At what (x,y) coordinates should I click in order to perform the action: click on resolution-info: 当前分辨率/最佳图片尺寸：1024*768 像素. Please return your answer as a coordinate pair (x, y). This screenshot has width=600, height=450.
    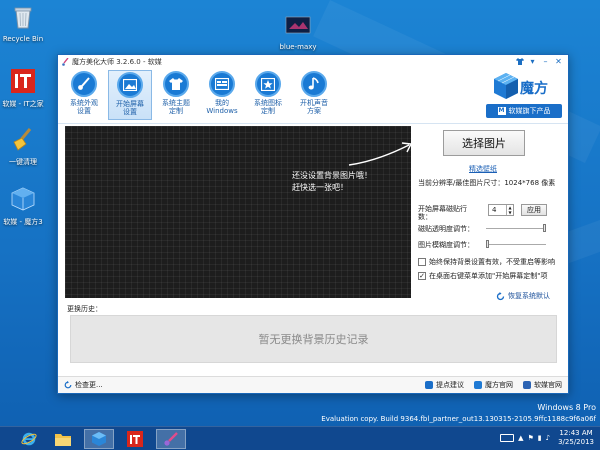
    Looking at the image, I should click on (487, 183).